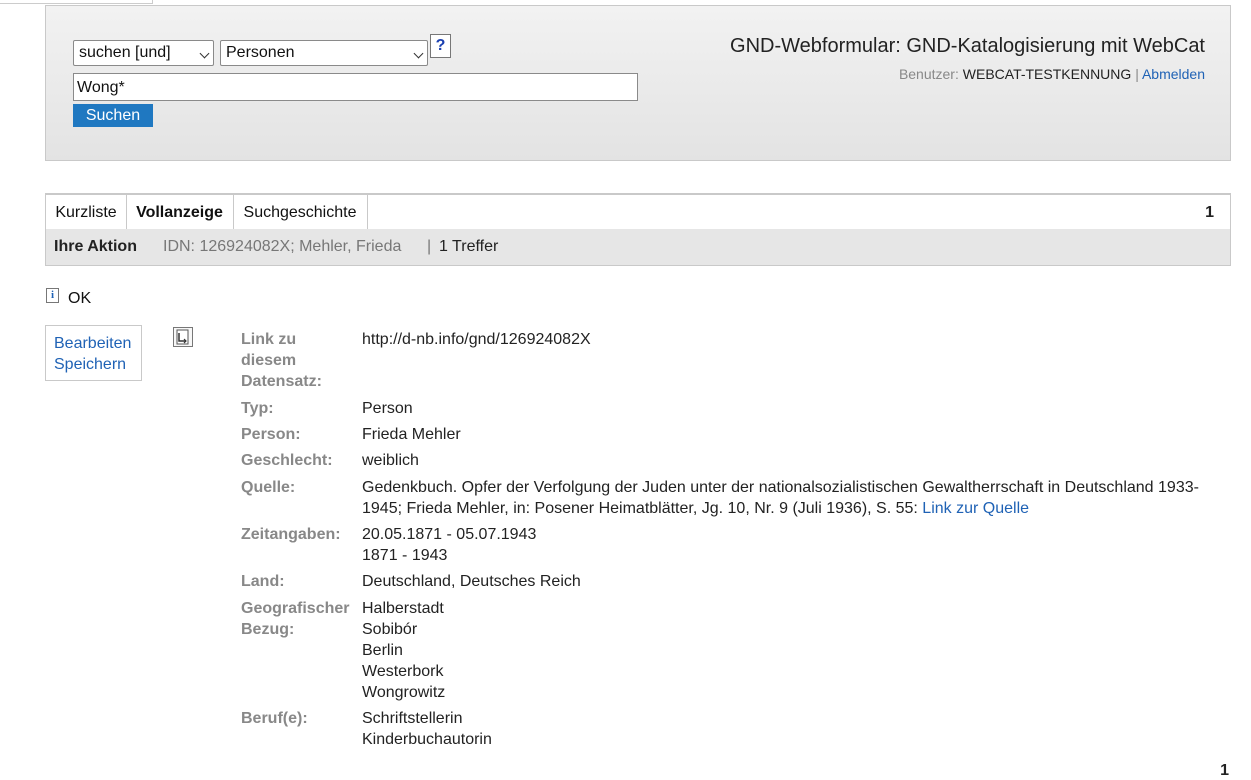  I want to click on user-name: WEBCAT-TESTKENNUNG, so click(1047, 74).